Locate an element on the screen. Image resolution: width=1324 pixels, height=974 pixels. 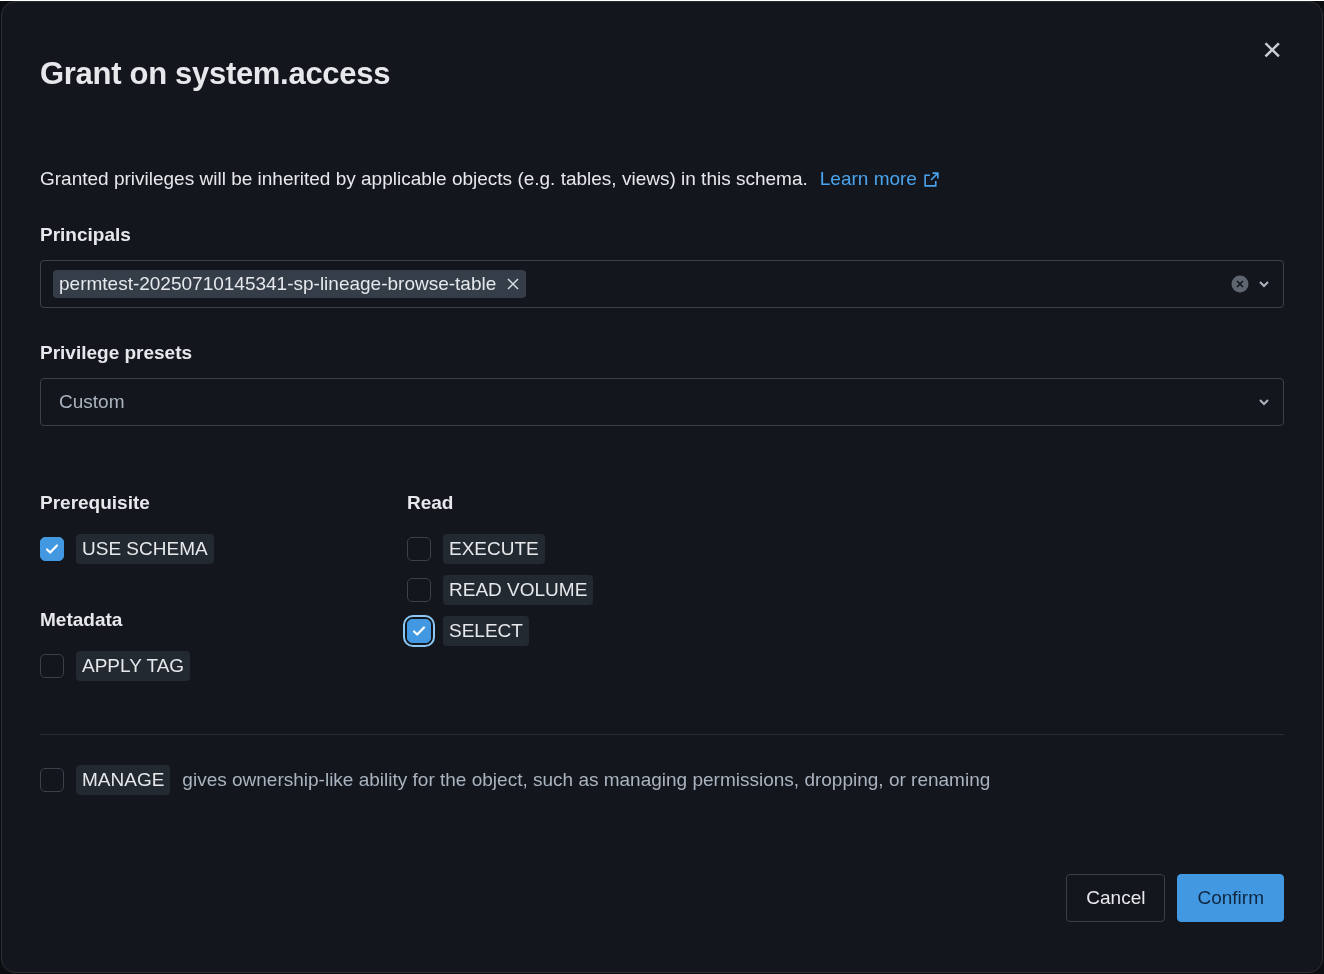
group-title: Read is located at coordinates (431, 503).